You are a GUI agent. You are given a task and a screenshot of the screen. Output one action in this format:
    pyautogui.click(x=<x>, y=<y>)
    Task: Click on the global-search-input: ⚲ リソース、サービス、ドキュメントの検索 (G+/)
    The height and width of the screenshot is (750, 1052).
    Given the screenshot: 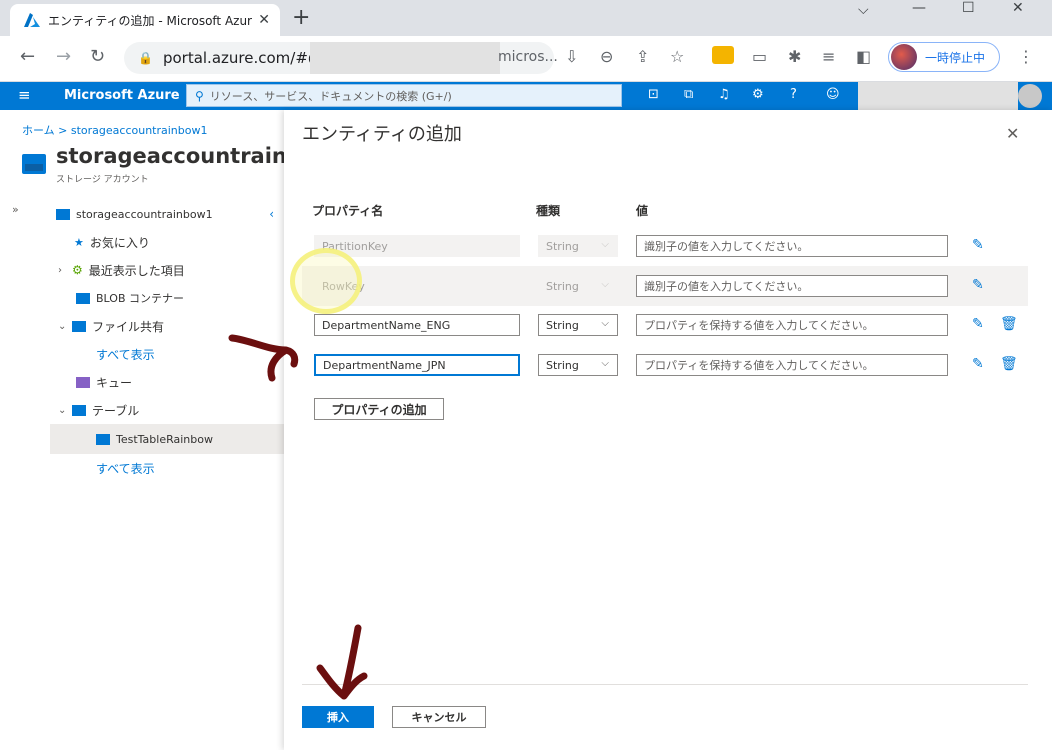 What is the action you would take?
    pyautogui.click(x=404, y=95)
    